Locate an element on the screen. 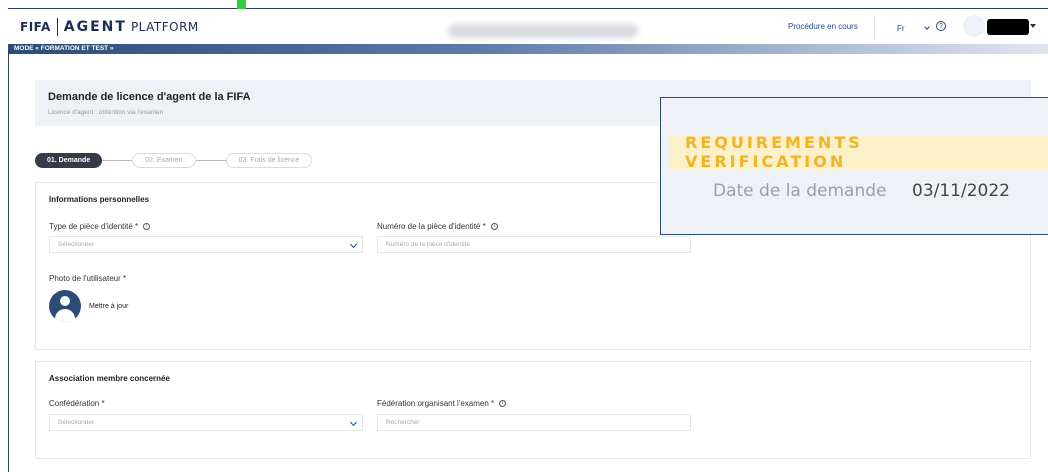  photo-label: Photo de l'utilisateur * is located at coordinates (88, 278).